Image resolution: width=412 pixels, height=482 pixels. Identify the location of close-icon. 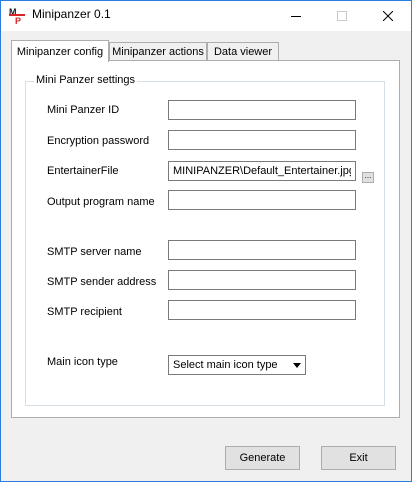
(388, 16).